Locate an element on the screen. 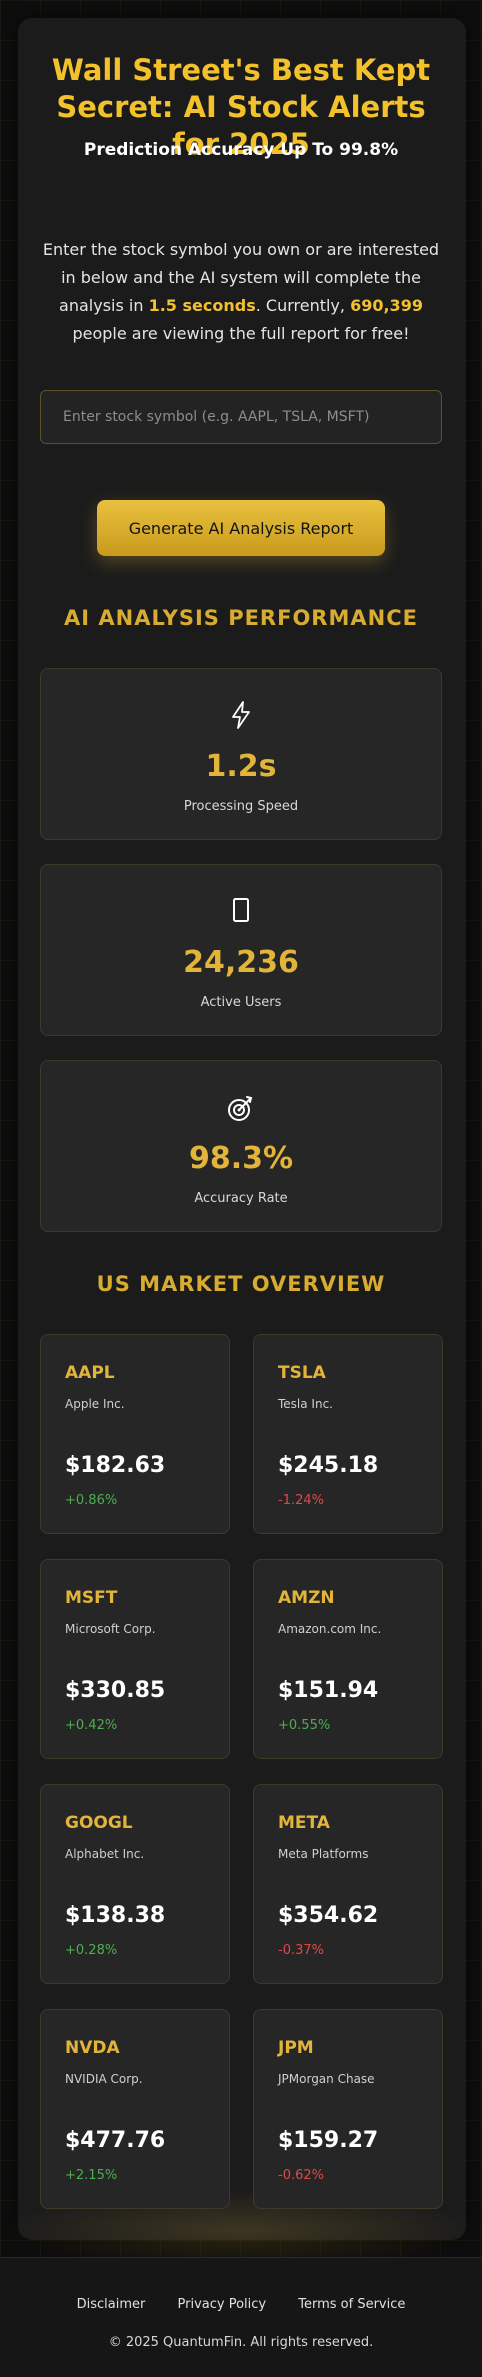  stock-name: Microsoft Corp. is located at coordinates (110, 1629).